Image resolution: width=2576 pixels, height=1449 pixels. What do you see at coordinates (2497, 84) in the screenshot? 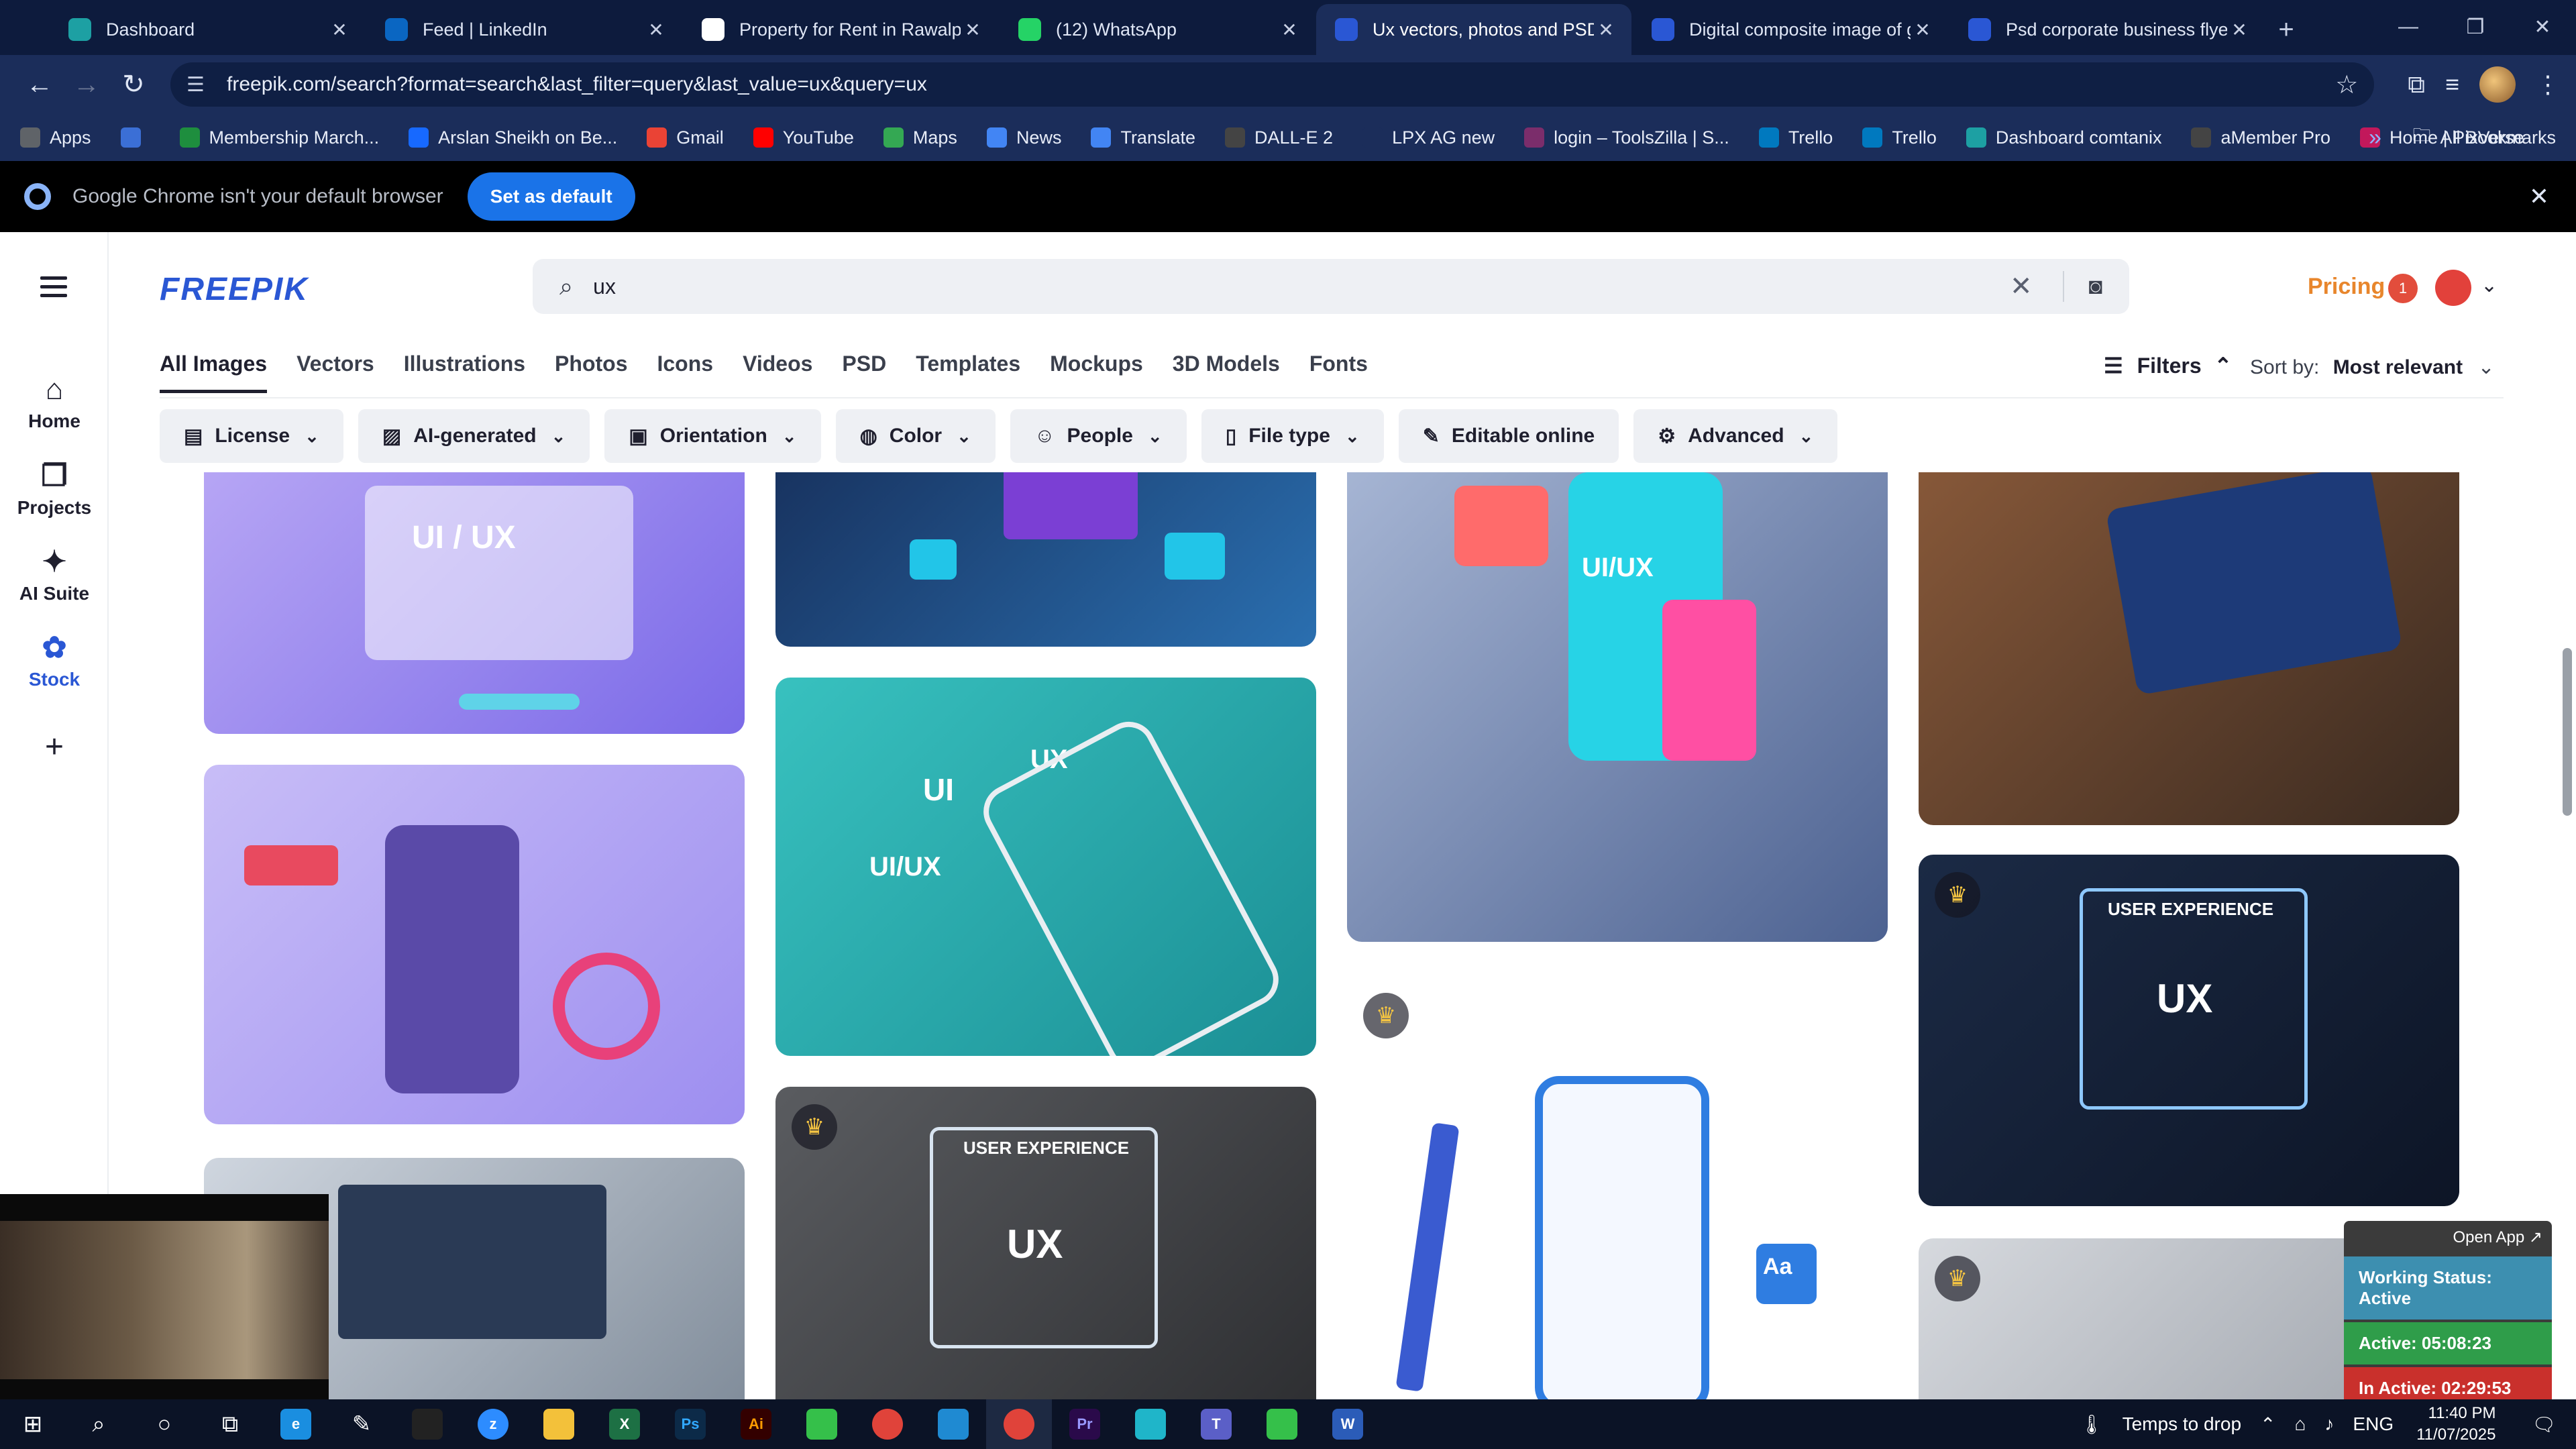
I see `profile-avatar` at bounding box center [2497, 84].